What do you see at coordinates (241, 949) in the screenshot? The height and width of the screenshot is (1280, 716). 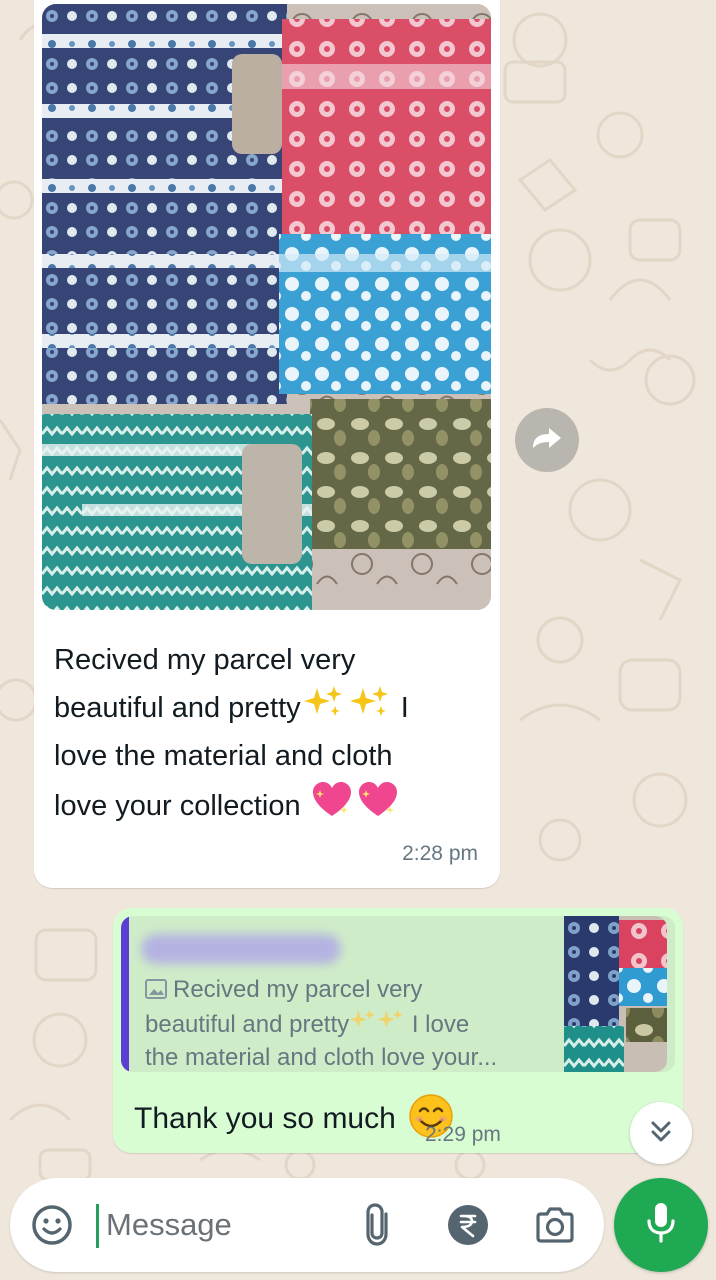 I see `quoted-author-name-blurred` at bounding box center [241, 949].